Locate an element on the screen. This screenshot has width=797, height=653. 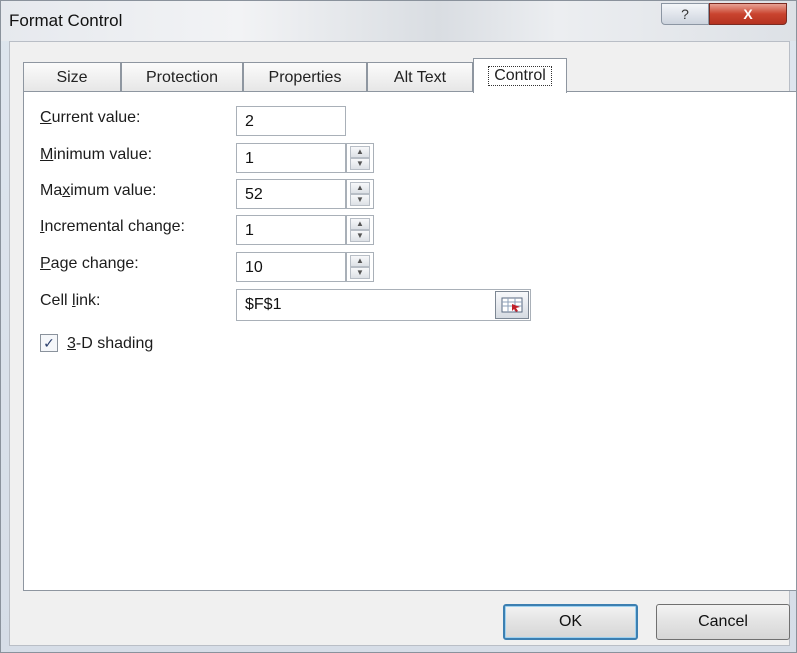
tab-label: Alt Text is located at coordinates (420, 77).